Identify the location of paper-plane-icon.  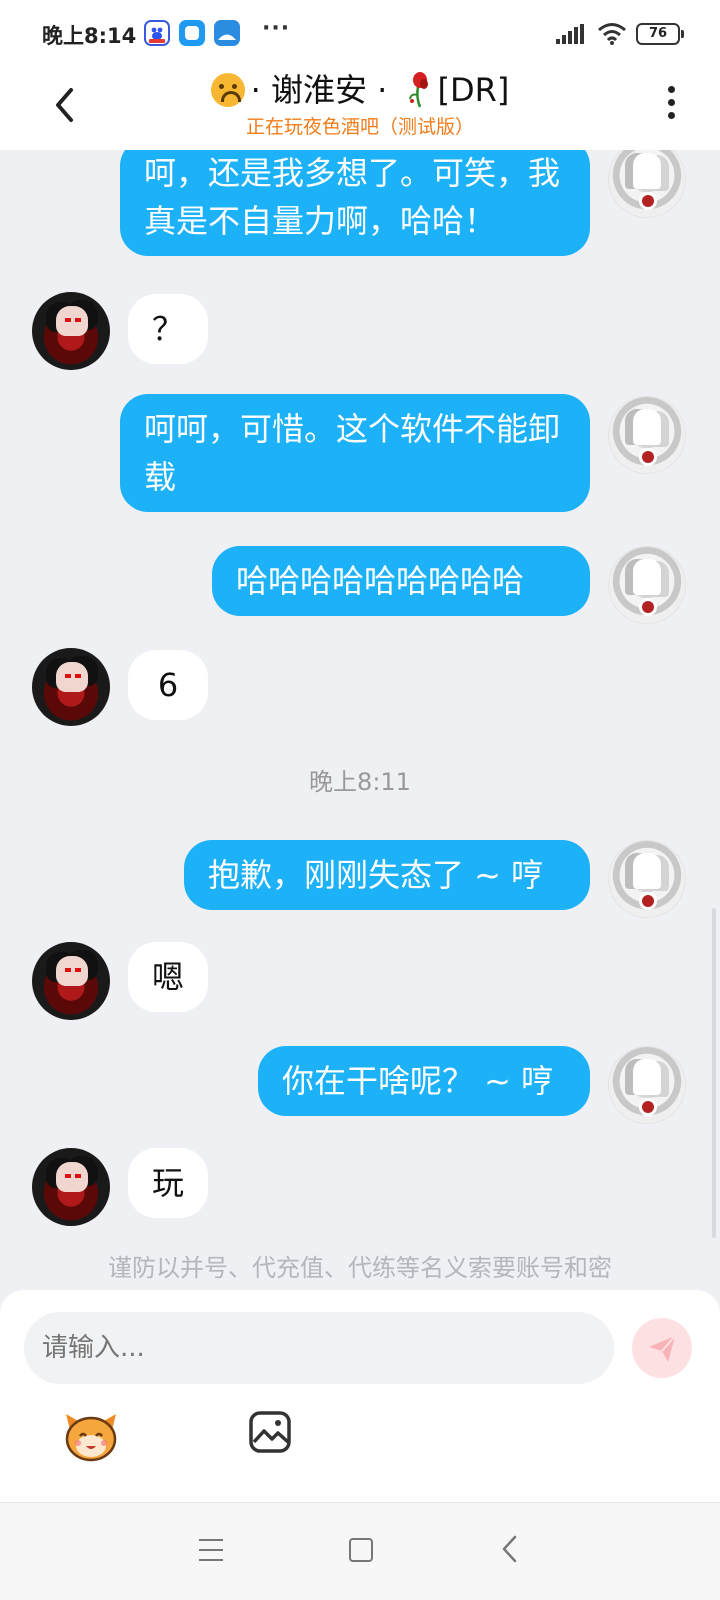
(662, 1348).